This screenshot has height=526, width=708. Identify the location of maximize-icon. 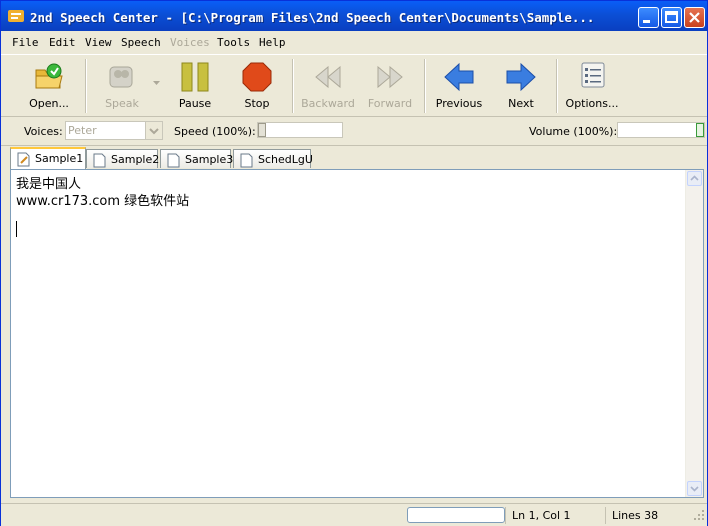
(671, 17).